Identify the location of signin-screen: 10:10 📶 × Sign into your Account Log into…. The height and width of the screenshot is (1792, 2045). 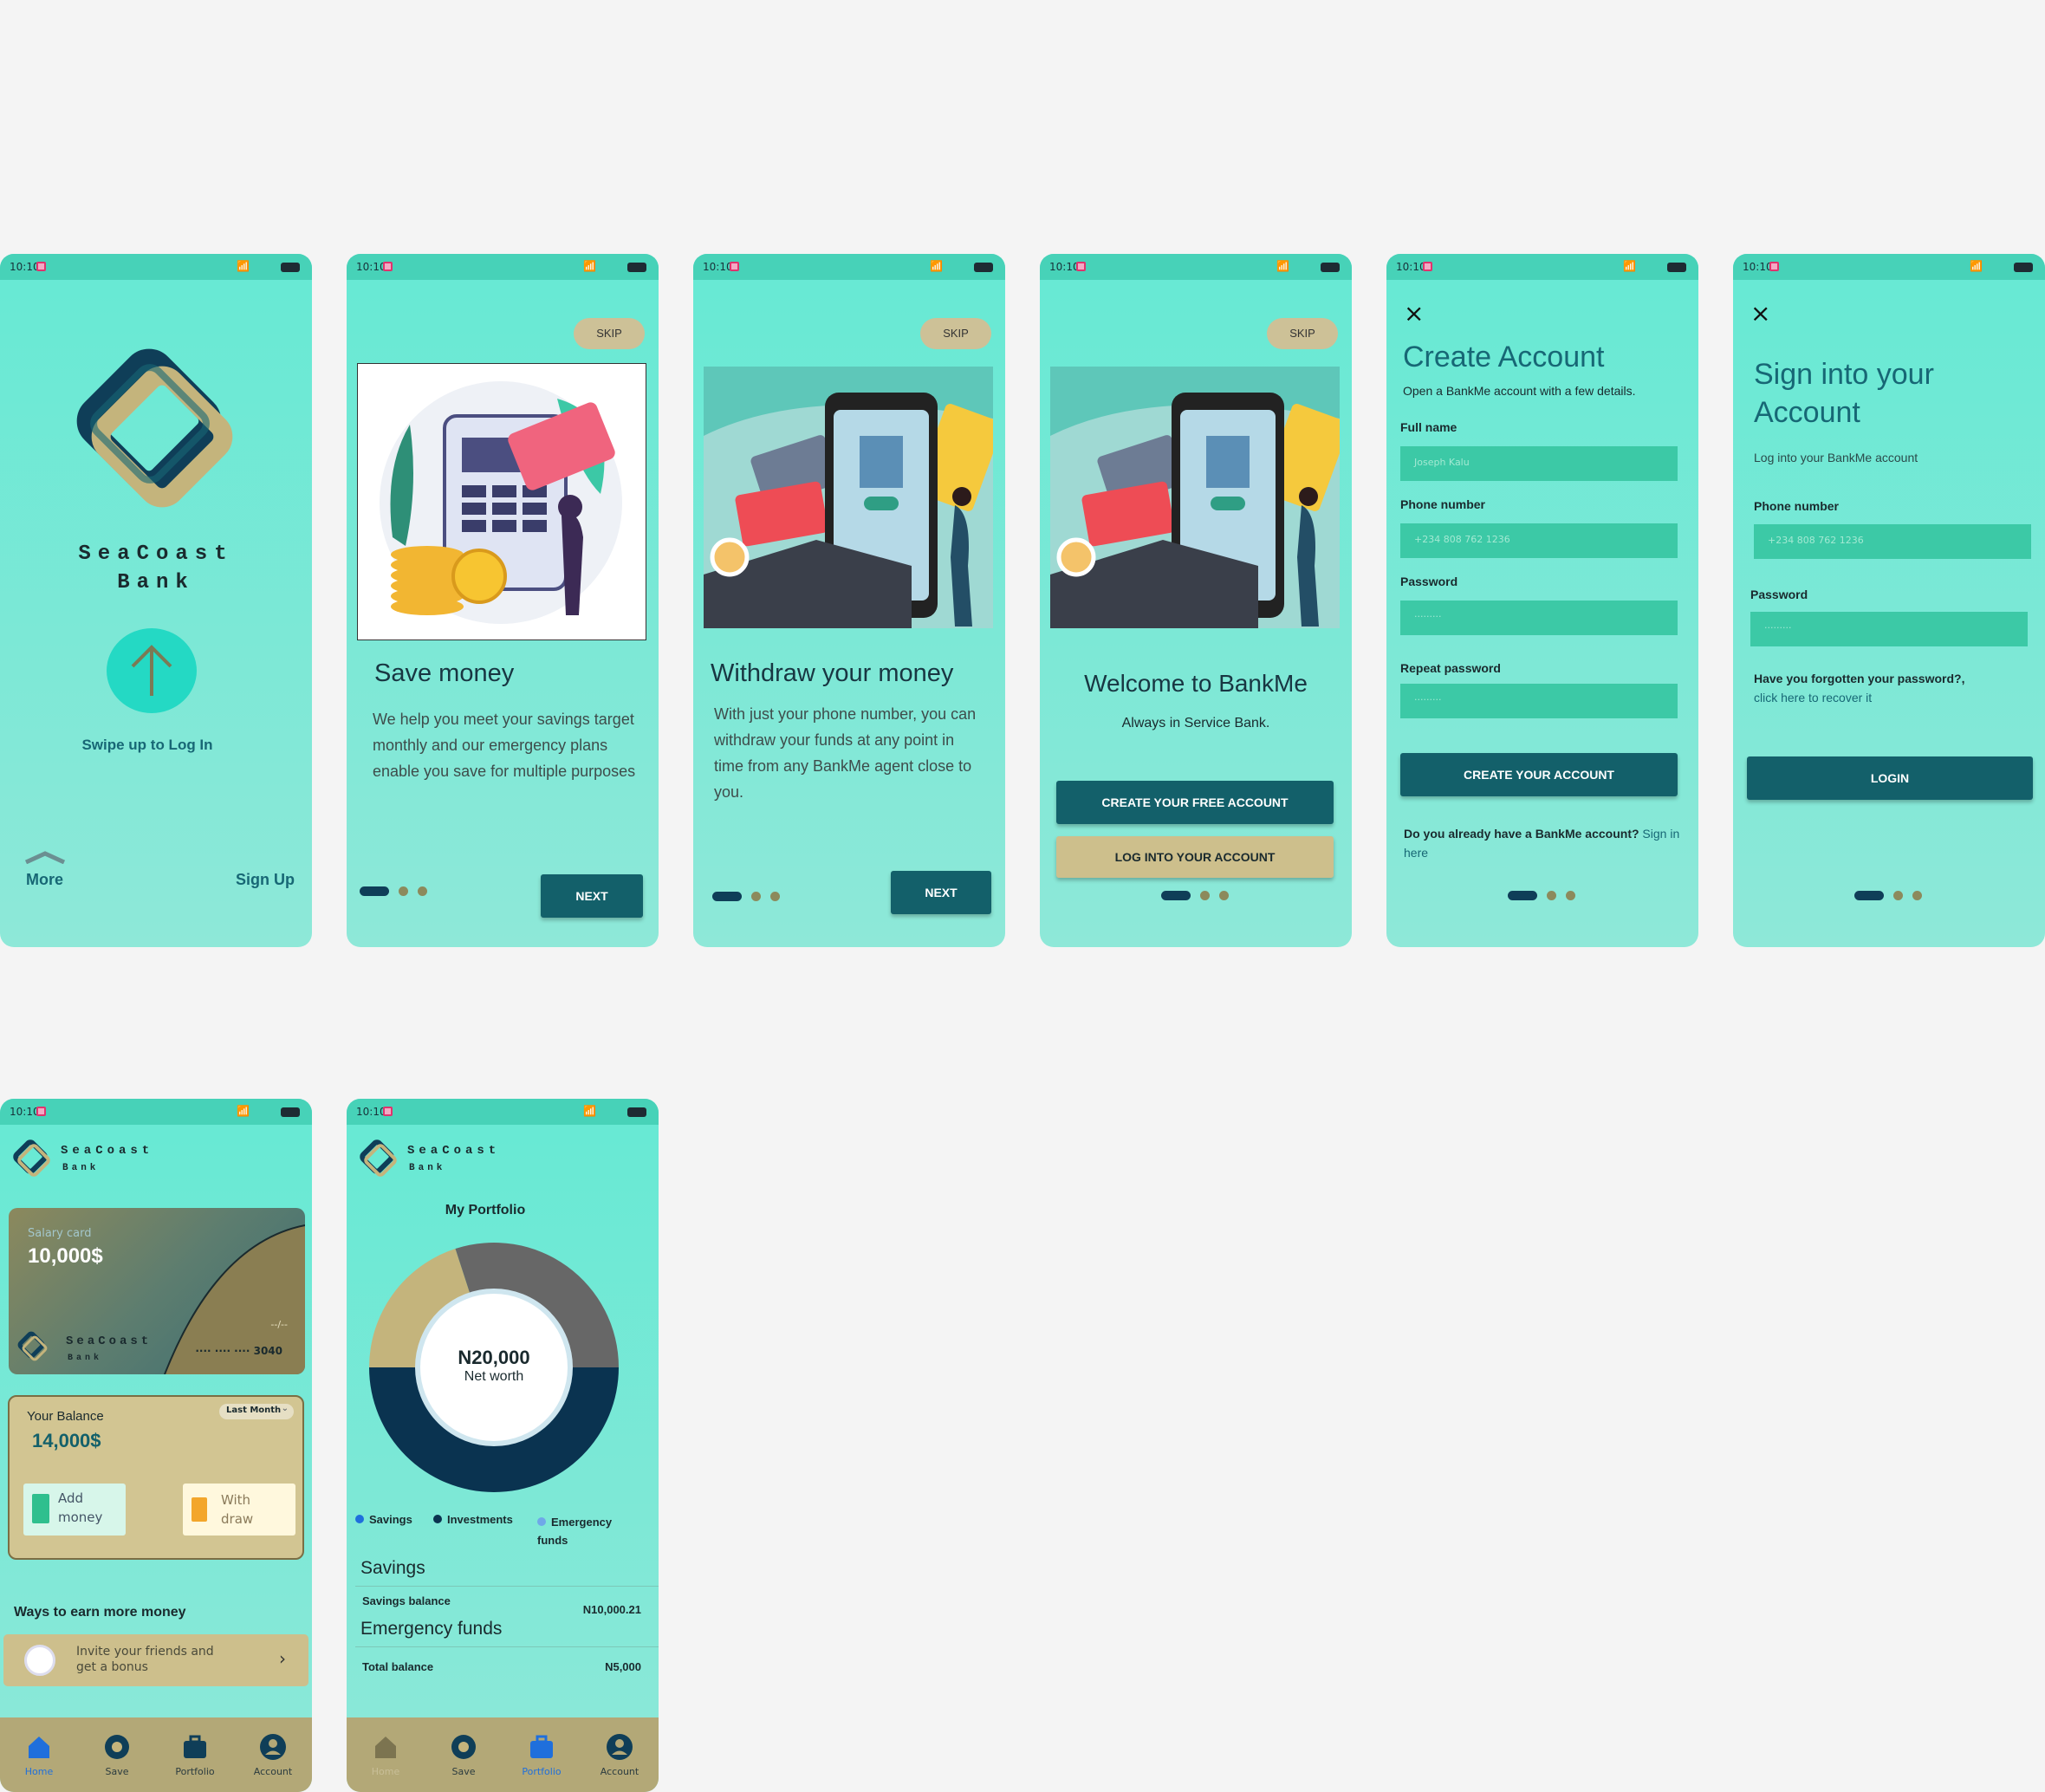
(1889, 601).